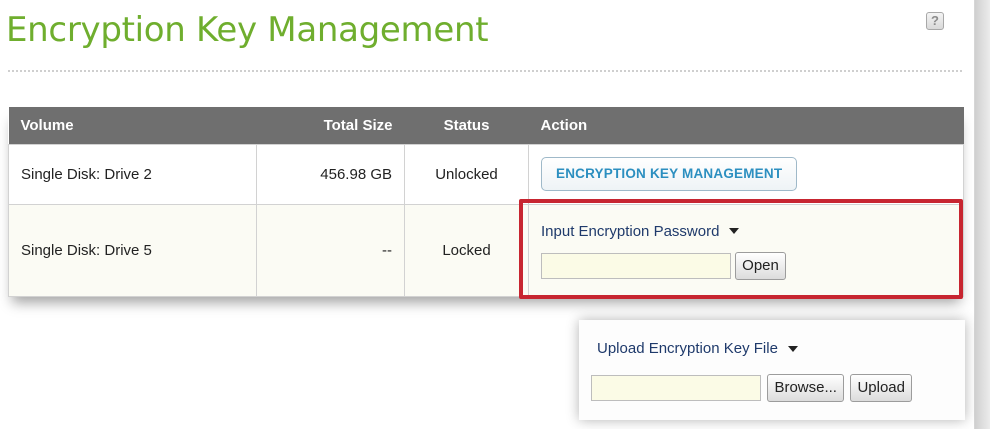 This screenshot has width=990, height=429. Describe the element at coordinates (132, 174) in the screenshot. I see `volume-cell: Single Disk: Drive 2` at that location.